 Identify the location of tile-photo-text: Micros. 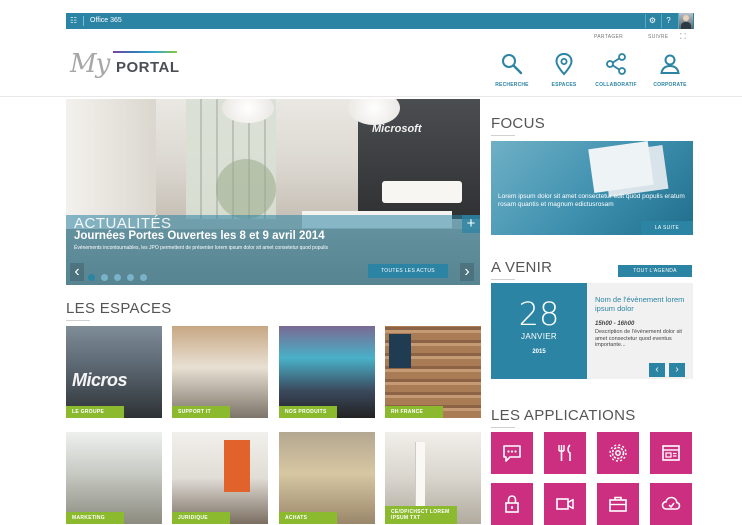
(100, 380).